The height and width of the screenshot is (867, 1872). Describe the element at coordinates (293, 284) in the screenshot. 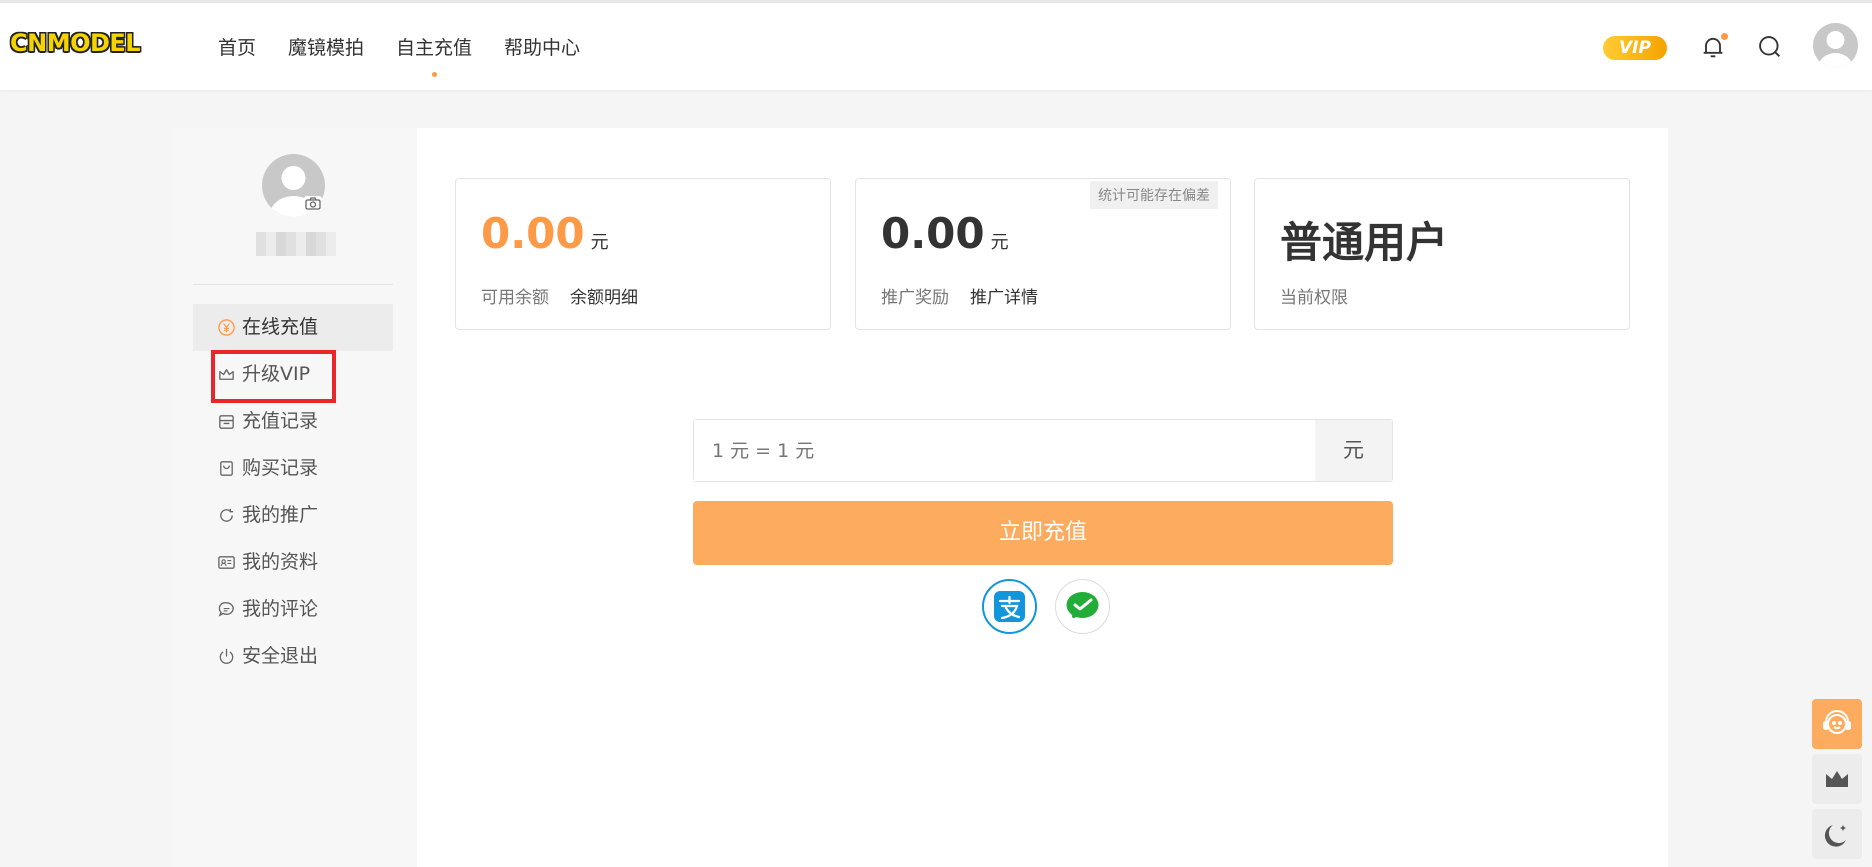

I see `sidebar-divider` at that location.